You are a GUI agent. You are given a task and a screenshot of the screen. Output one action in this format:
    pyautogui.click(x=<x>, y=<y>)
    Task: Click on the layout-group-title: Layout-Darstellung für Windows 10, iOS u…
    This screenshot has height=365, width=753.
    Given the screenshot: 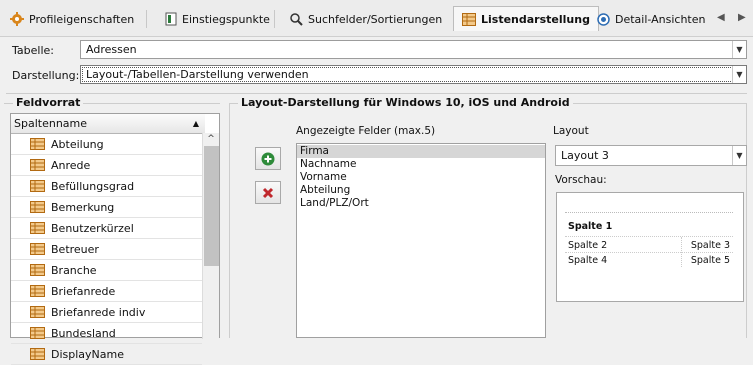 What is the action you would take?
    pyautogui.click(x=405, y=102)
    